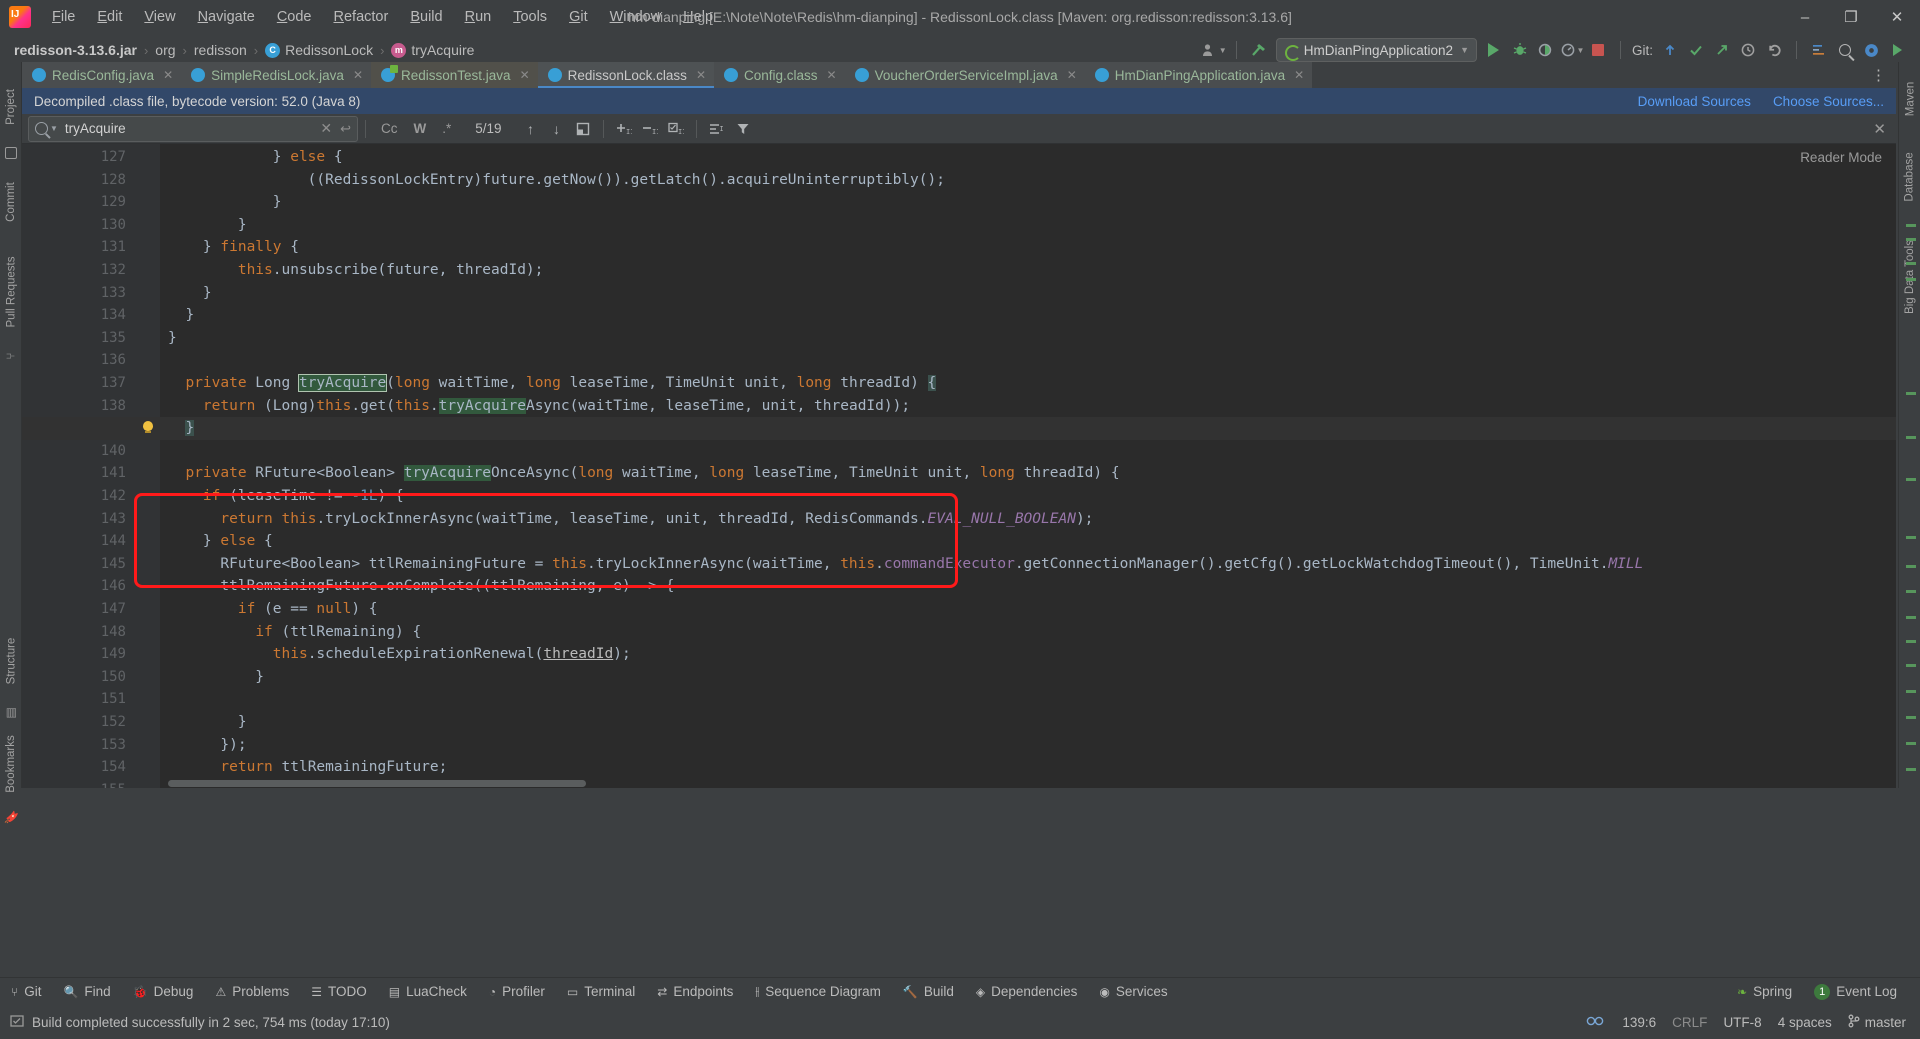  Describe the element at coordinates (428, 992) in the screenshot. I see `tool-window-luacheck: ▤ LuaCheck` at that location.